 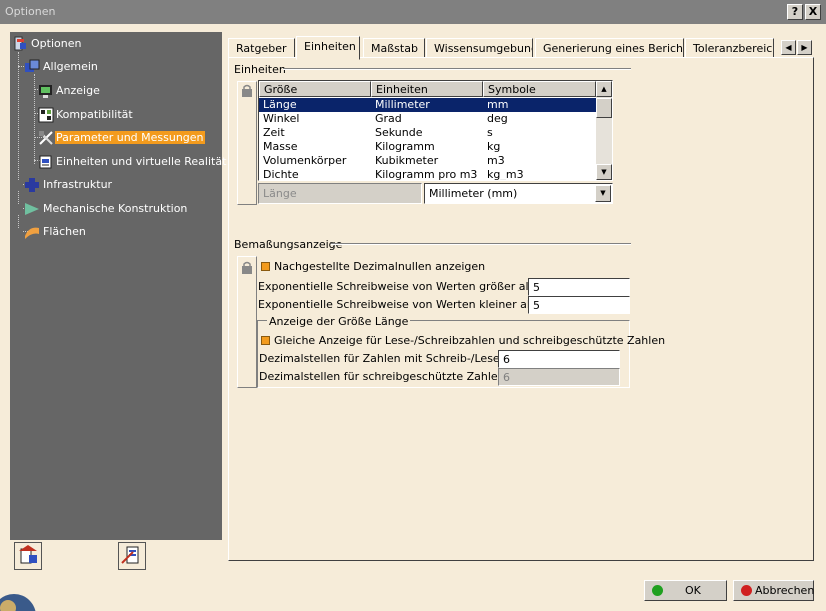 I want to click on tree-item-label: Anzeige, so click(x=78, y=90).